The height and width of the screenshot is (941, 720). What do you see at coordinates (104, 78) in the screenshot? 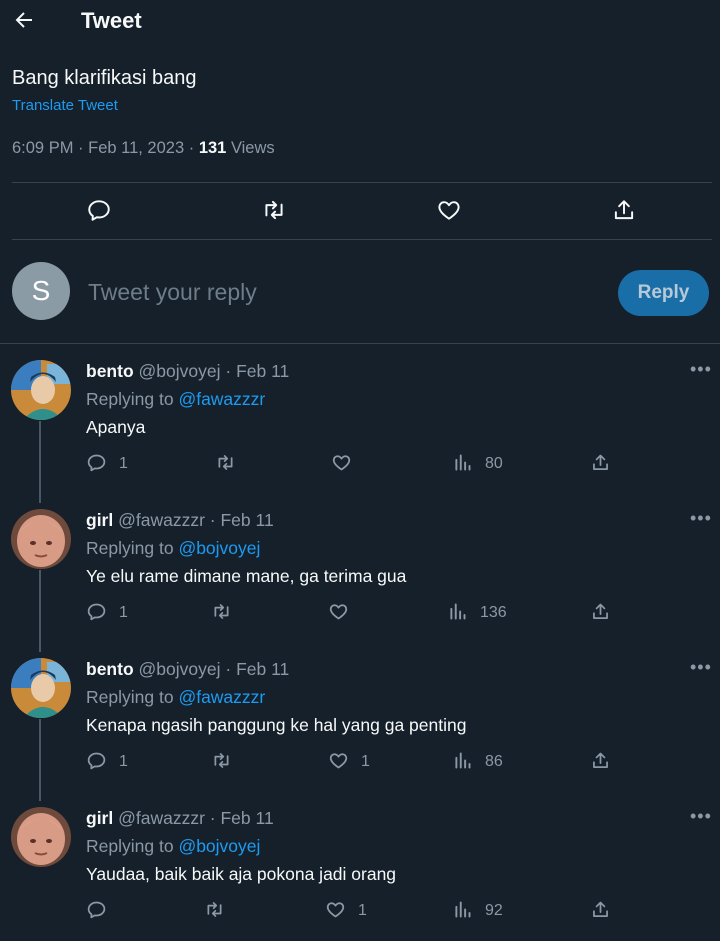
I see `tweet-text: Bang klarifikasi bang` at bounding box center [104, 78].